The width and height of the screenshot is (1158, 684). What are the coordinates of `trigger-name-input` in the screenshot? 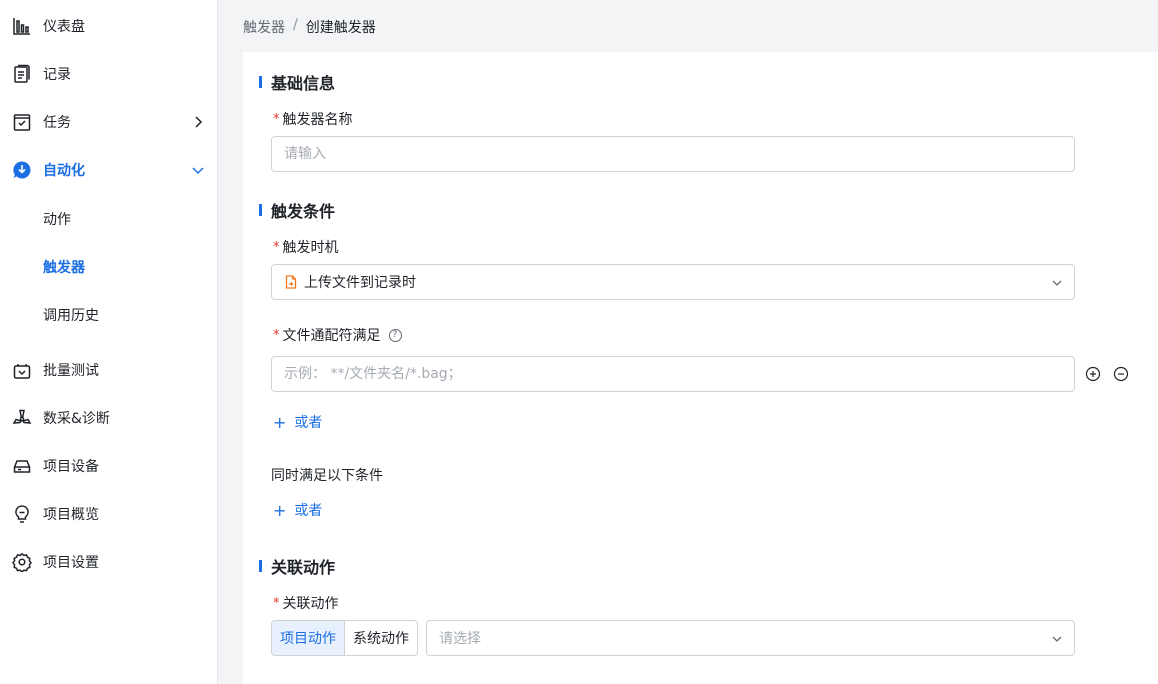 It's located at (673, 154).